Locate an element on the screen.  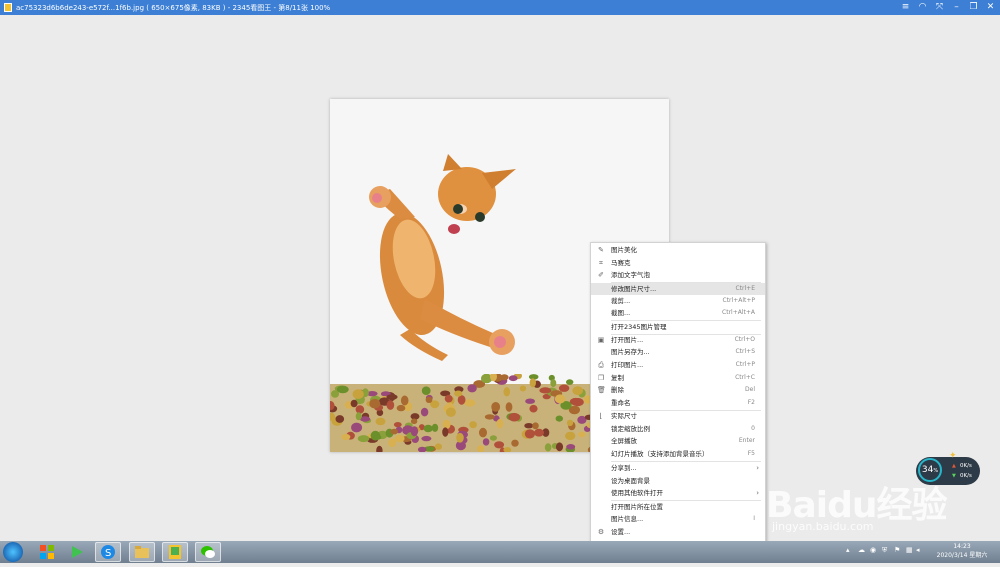
menu-item-label: 打开图片所在位置 is located at coordinates (637, 507).